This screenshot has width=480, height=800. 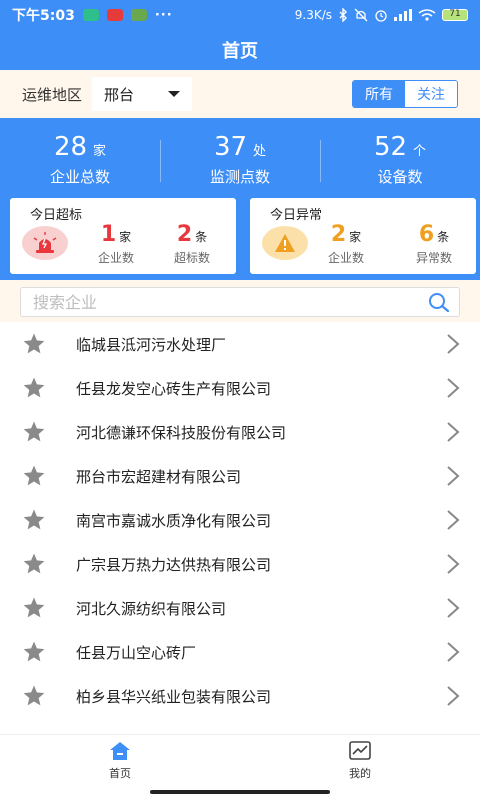 I want to click on metric-unit: 条, so click(x=201, y=237).